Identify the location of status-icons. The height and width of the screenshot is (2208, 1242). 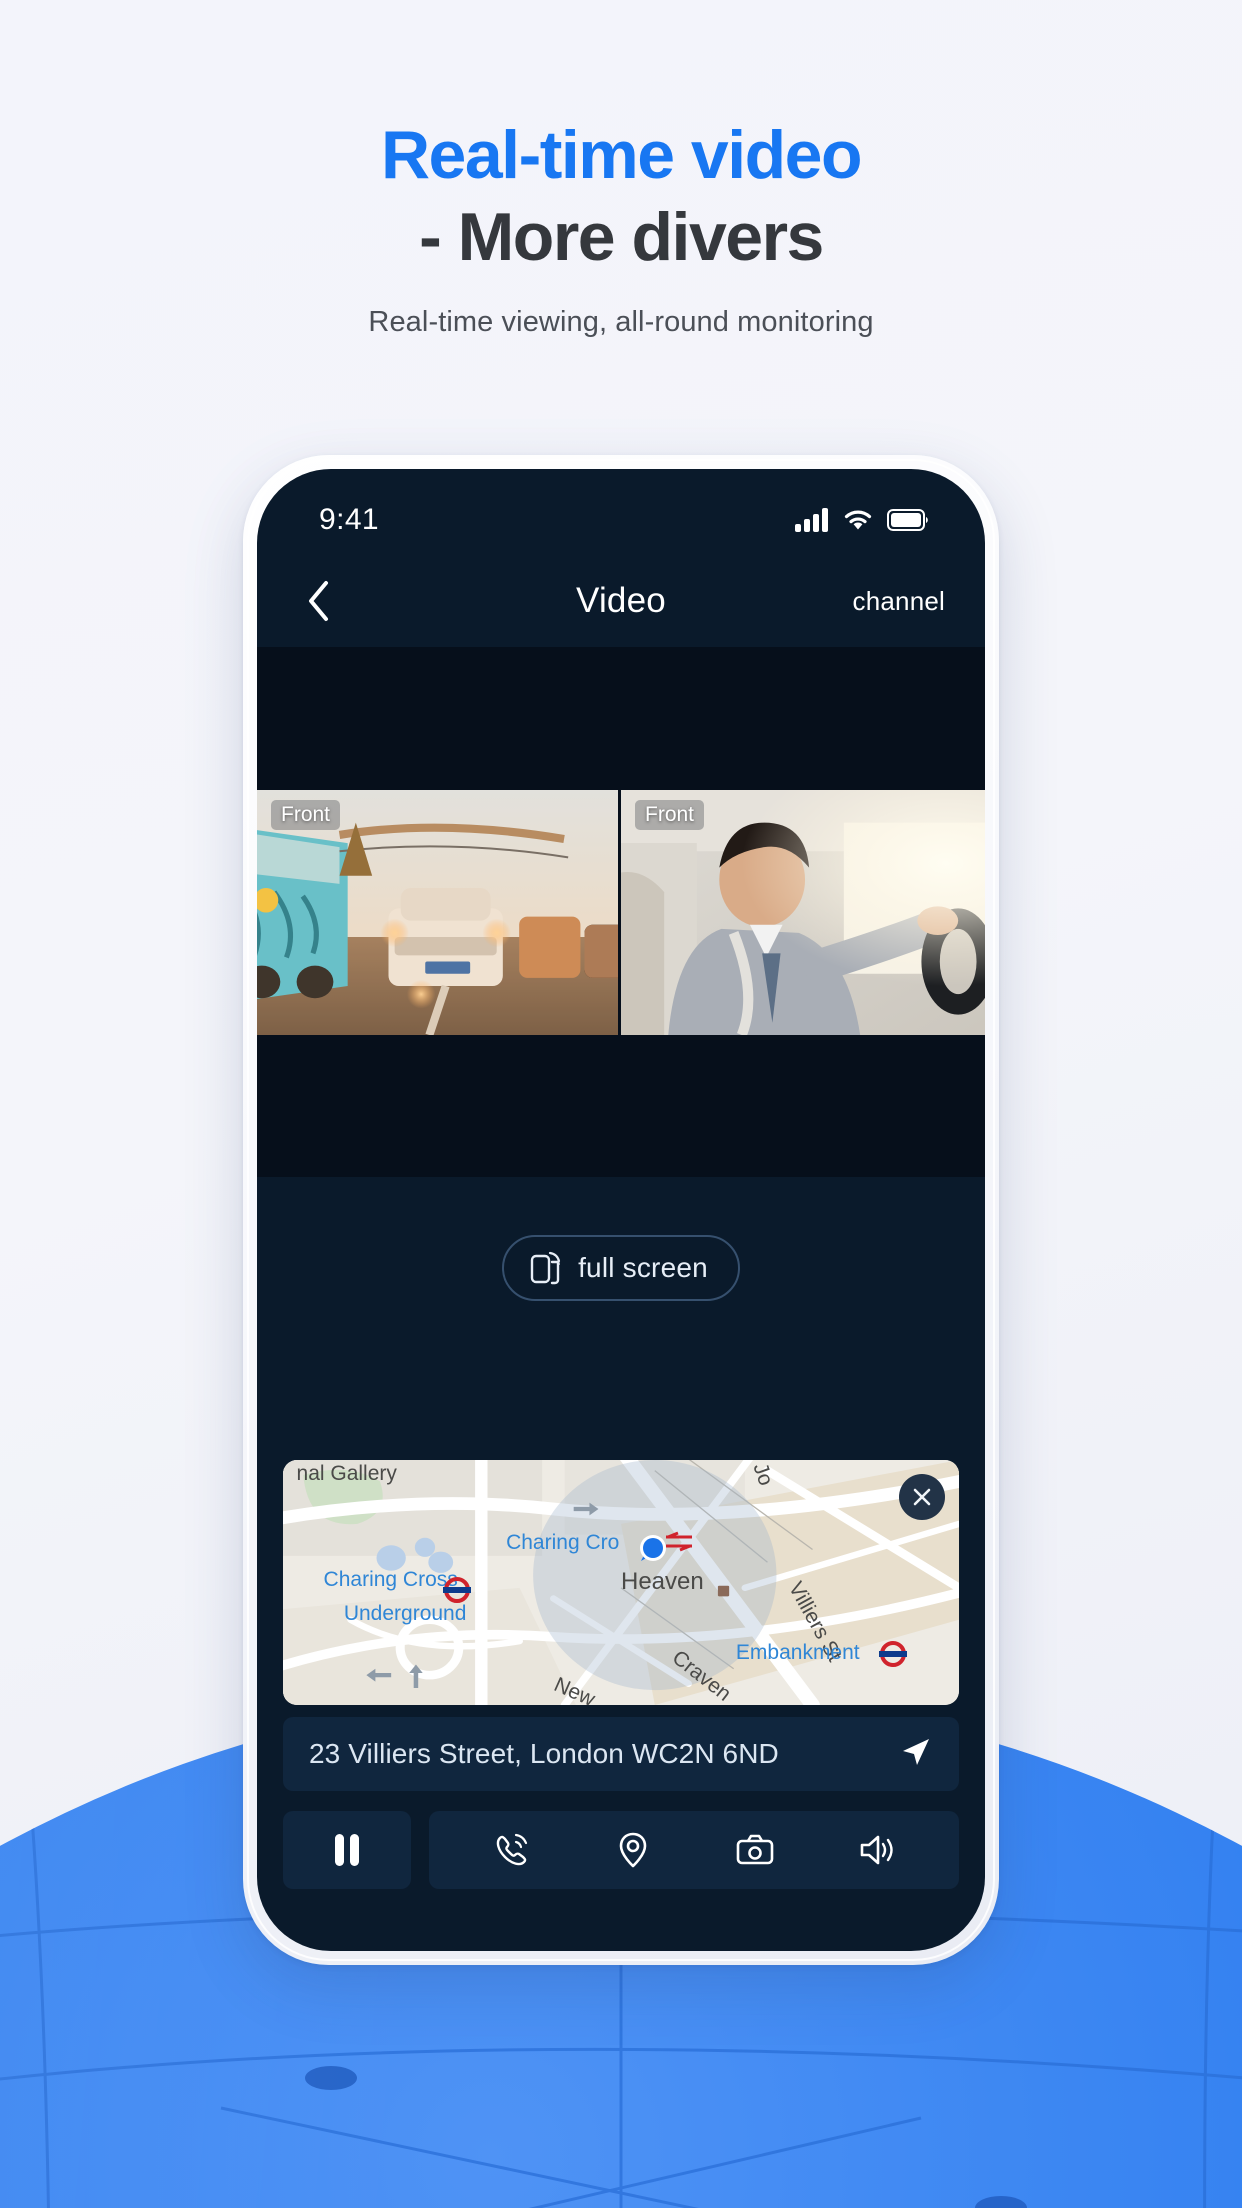
(862, 520).